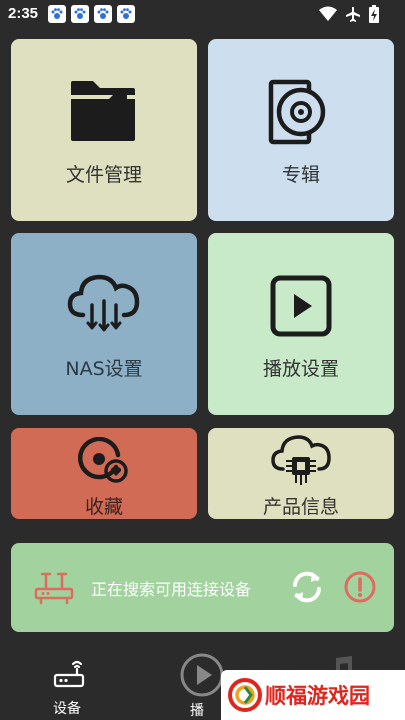 This screenshot has height=720, width=405. I want to click on tile-nas-settings: NAS设置, so click(104, 324).